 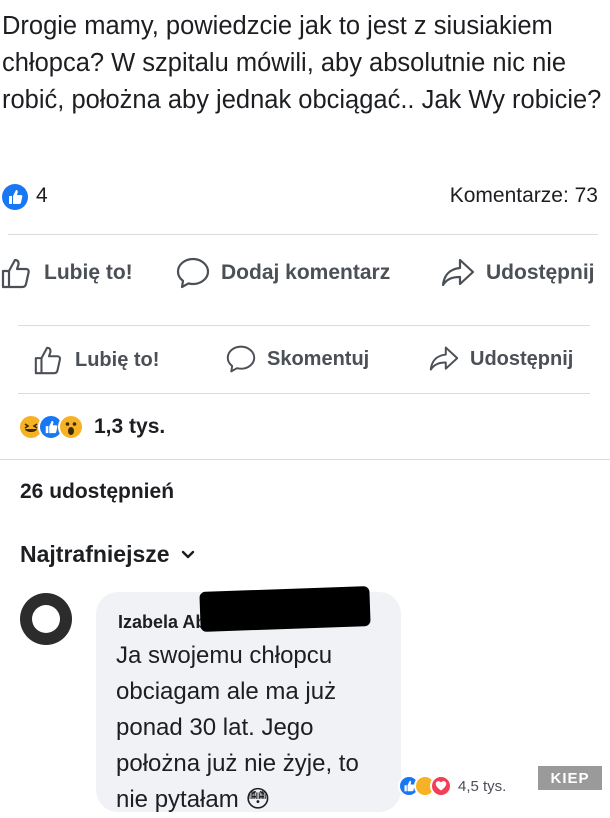 I want to click on reactions-count: 1,3 tys., so click(x=130, y=426).